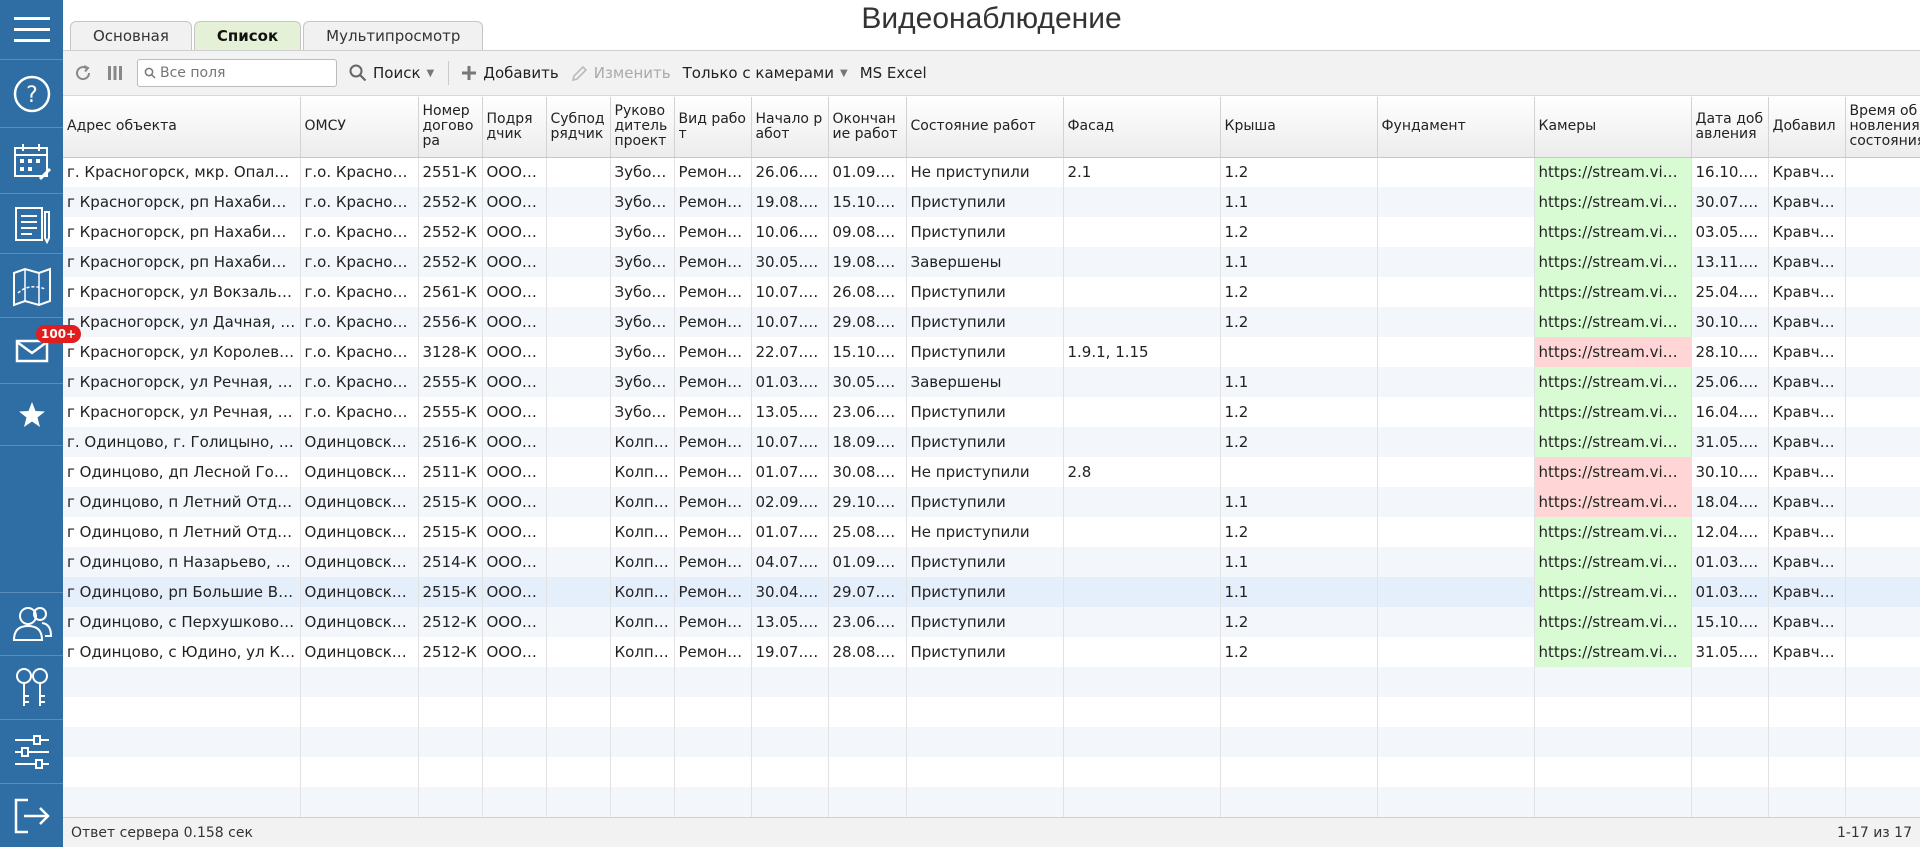 This screenshot has height=847, width=1920. What do you see at coordinates (31, 30) in the screenshot?
I see `menu-icon` at bounding box center [31, 30].